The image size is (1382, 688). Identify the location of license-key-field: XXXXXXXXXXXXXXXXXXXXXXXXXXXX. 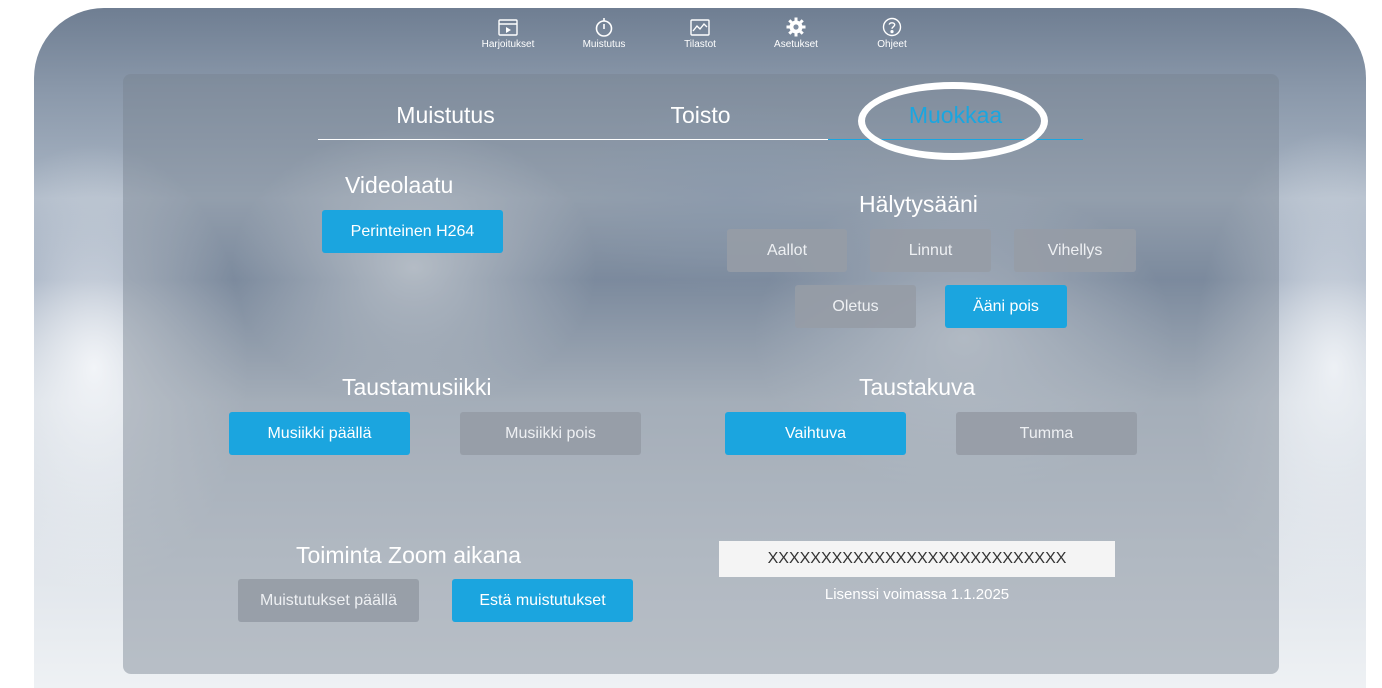
(917, 559).